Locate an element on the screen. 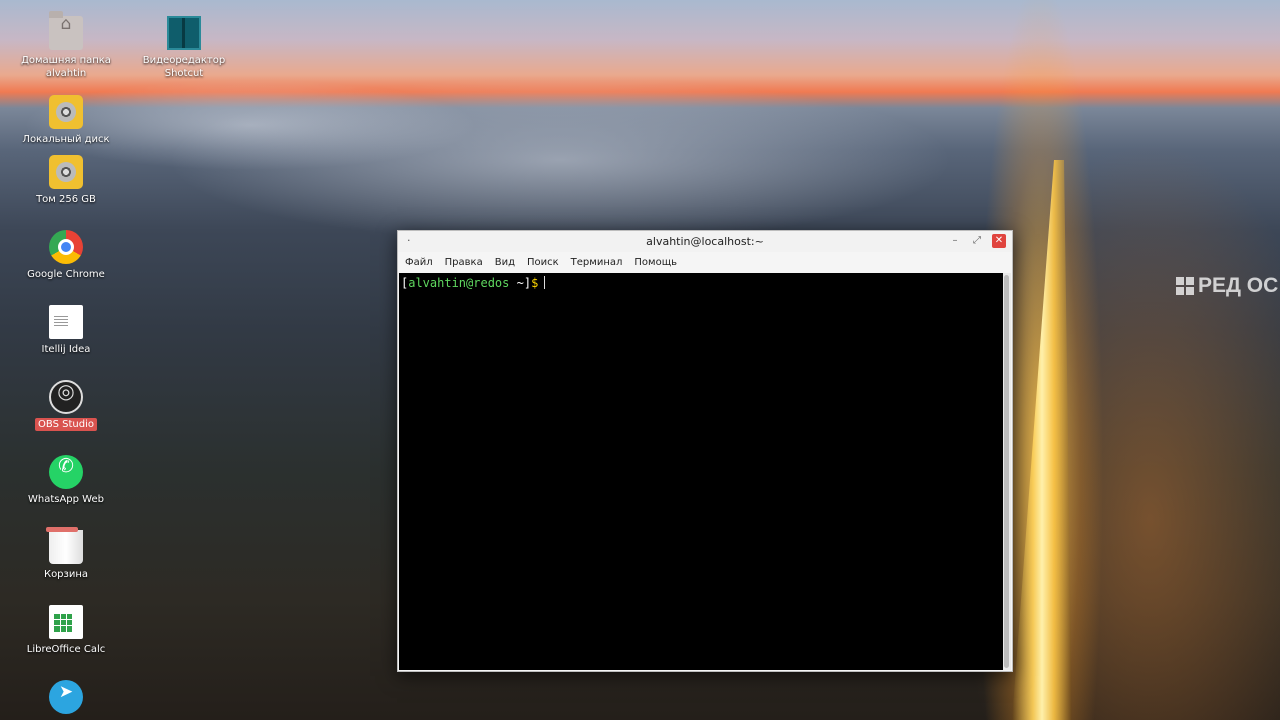 This screenshot has height=720, width=1280. desktop-icon-telegram is located at coordinates (66, 699).